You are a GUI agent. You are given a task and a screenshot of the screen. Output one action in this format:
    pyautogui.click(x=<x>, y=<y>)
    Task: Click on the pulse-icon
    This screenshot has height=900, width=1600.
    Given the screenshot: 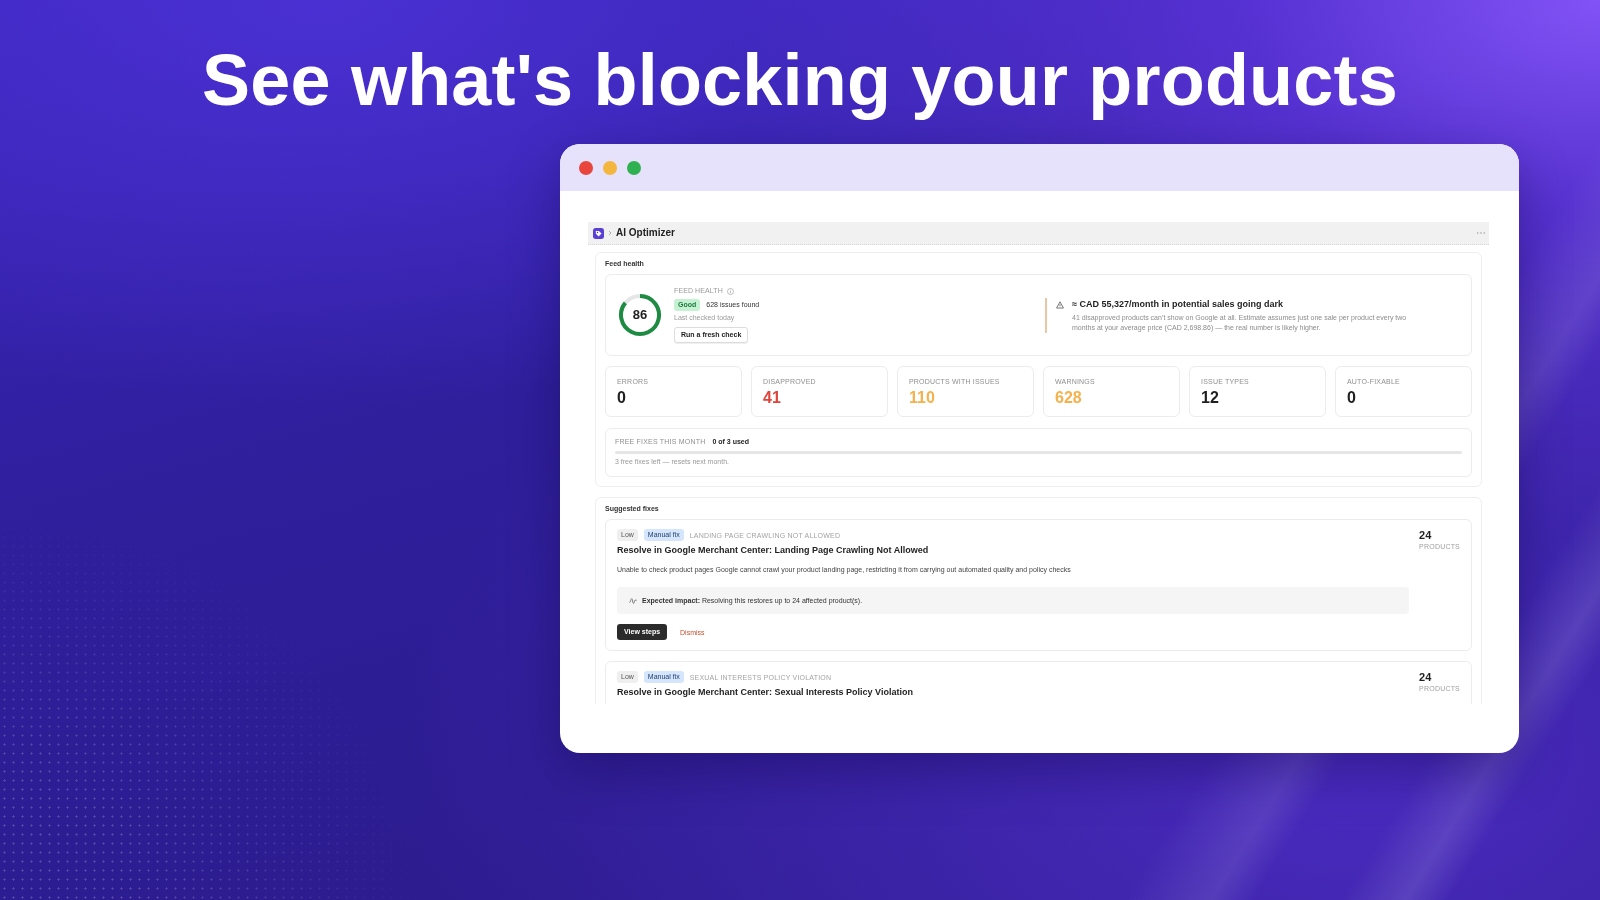 What is the action you would take?
    pyautogui.click(x=633, y=600)
    